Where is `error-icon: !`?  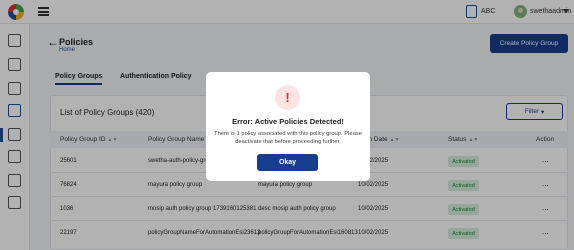 error-icon: ! is located at coordinates (287, 97).